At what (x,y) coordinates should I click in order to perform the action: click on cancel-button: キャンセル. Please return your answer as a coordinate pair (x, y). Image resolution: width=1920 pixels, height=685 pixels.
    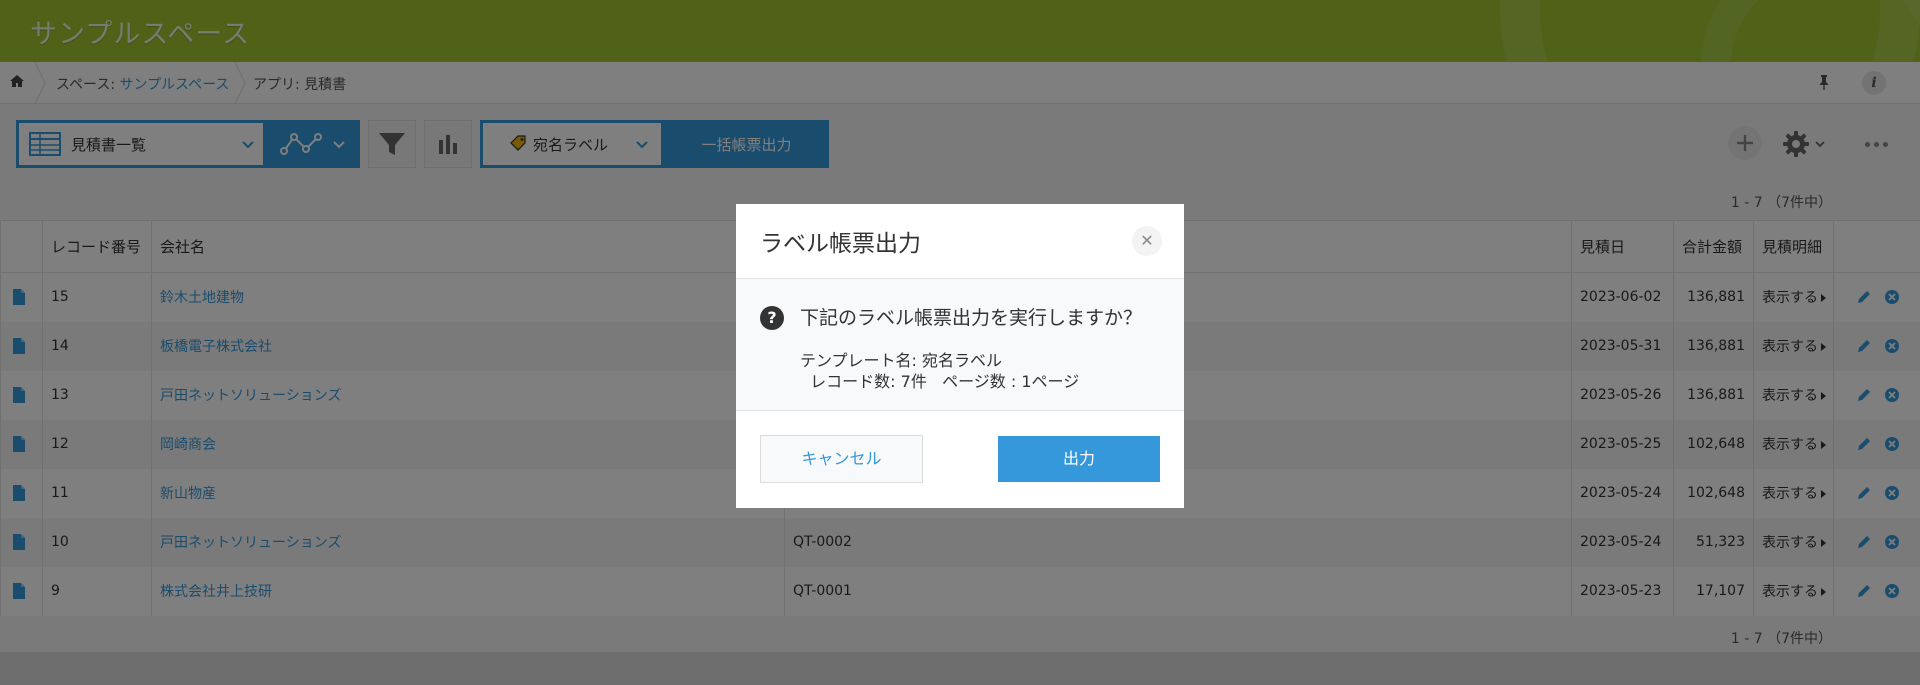
    Looking at the image, I should click on (841, 459).